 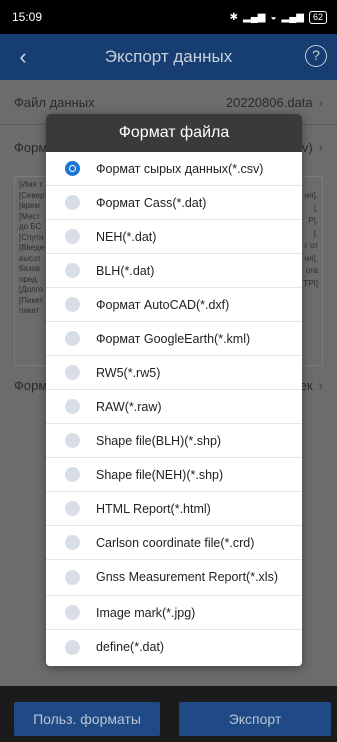 I want to click on format-option: Формат GoogleEarth(*.kml), so click(x=174, y=339).